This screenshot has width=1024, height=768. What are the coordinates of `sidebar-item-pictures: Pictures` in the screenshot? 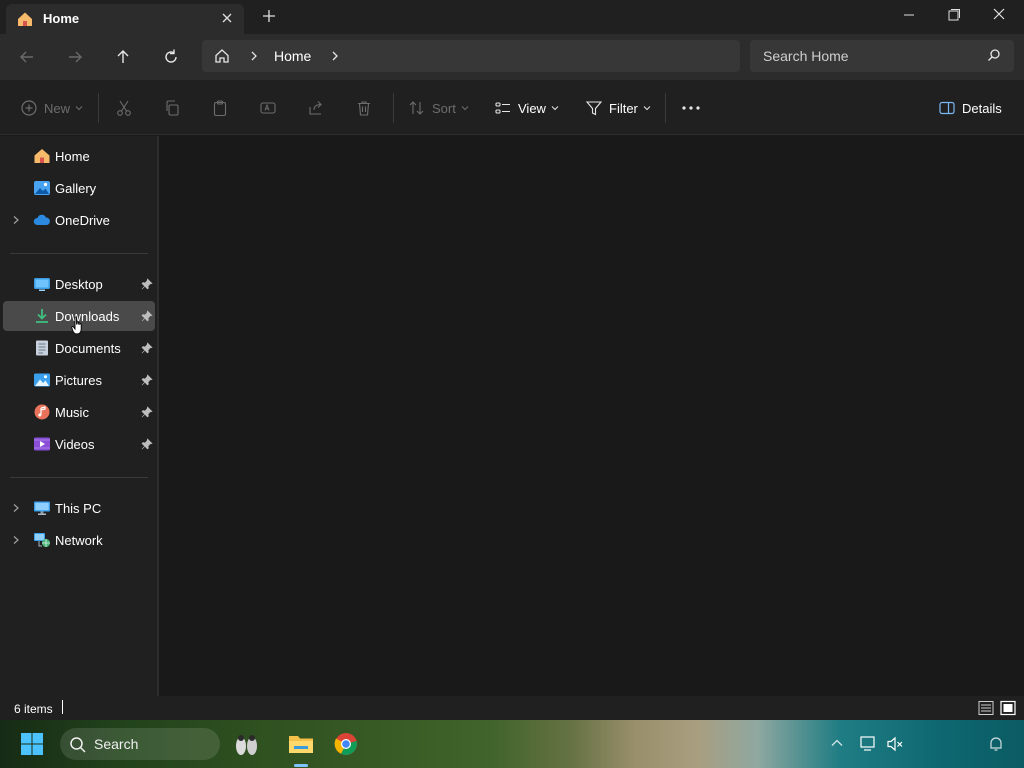 It's located at (79, 380).